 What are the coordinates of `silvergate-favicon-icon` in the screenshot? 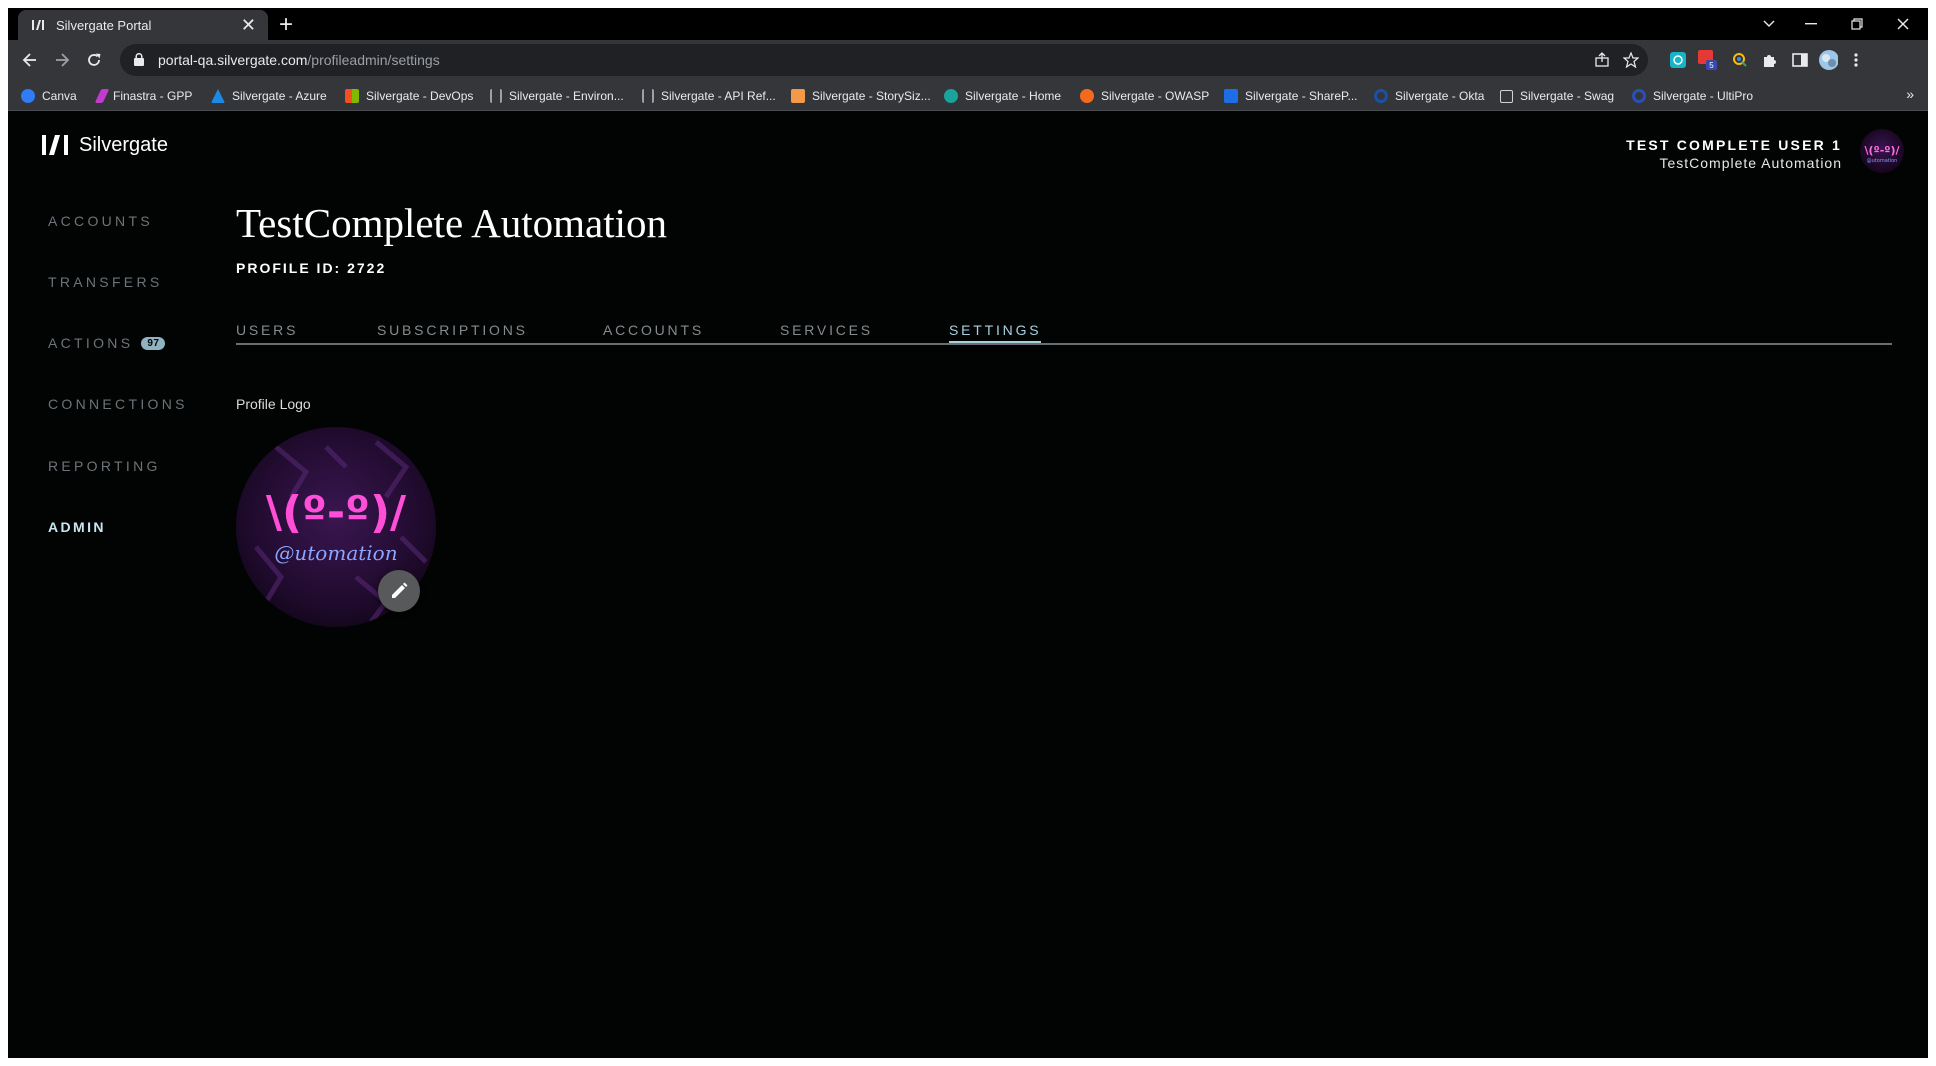 It's located at (38, 25).